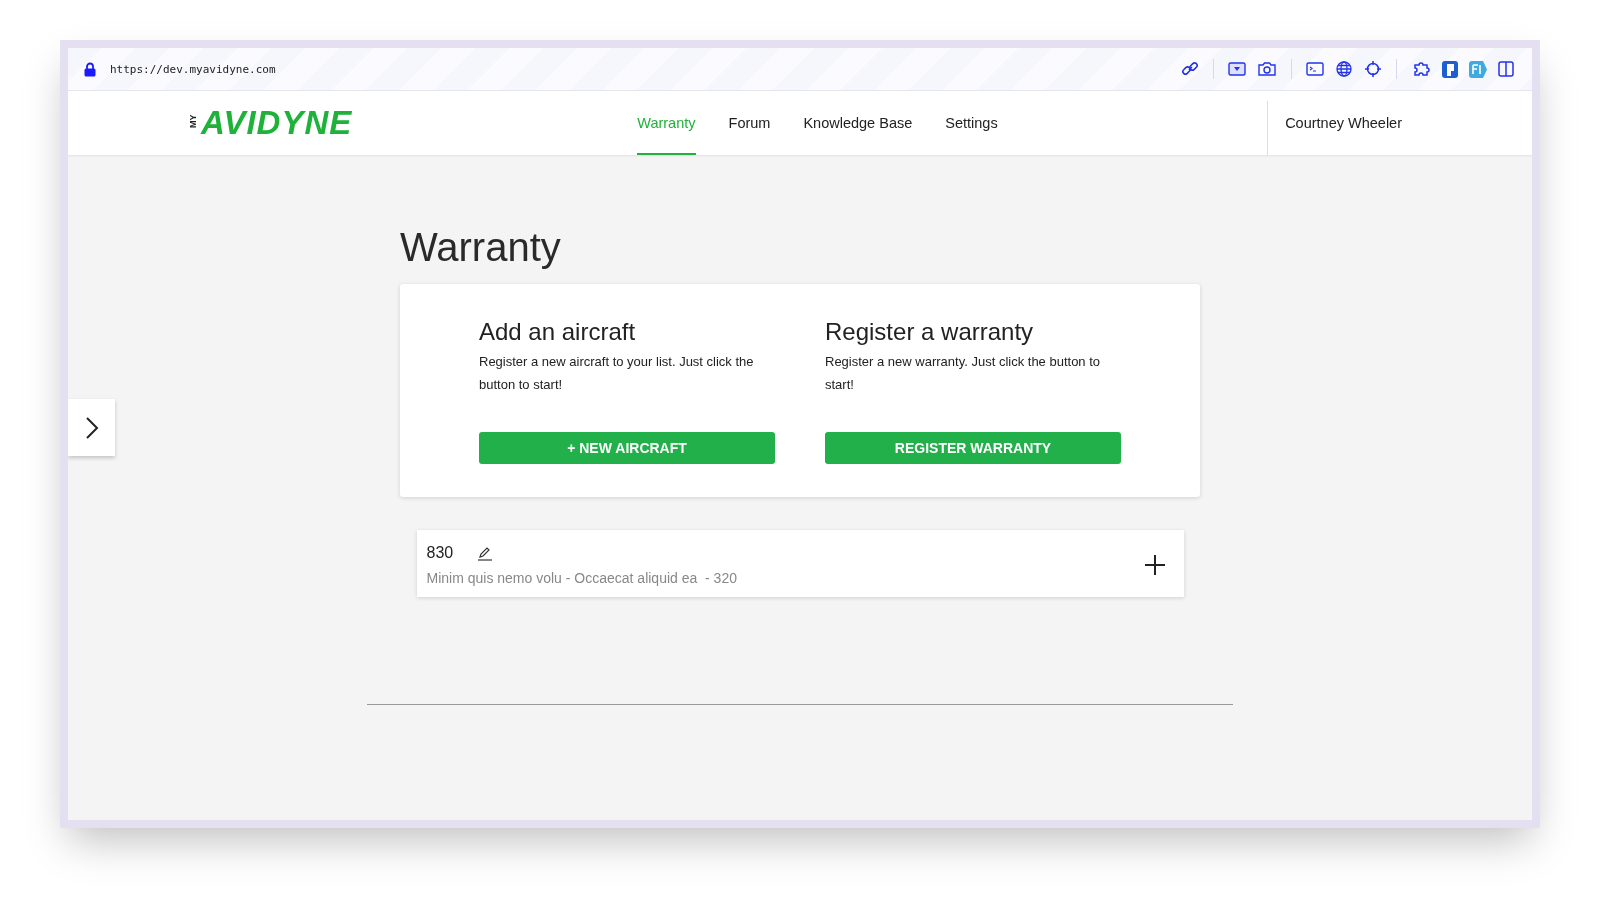 This screenshot has width=1600, height=907. What do you see at coordinates (1478, 69) in the screenshot?
I see `app-icon` at bounding box center [1478, 69].